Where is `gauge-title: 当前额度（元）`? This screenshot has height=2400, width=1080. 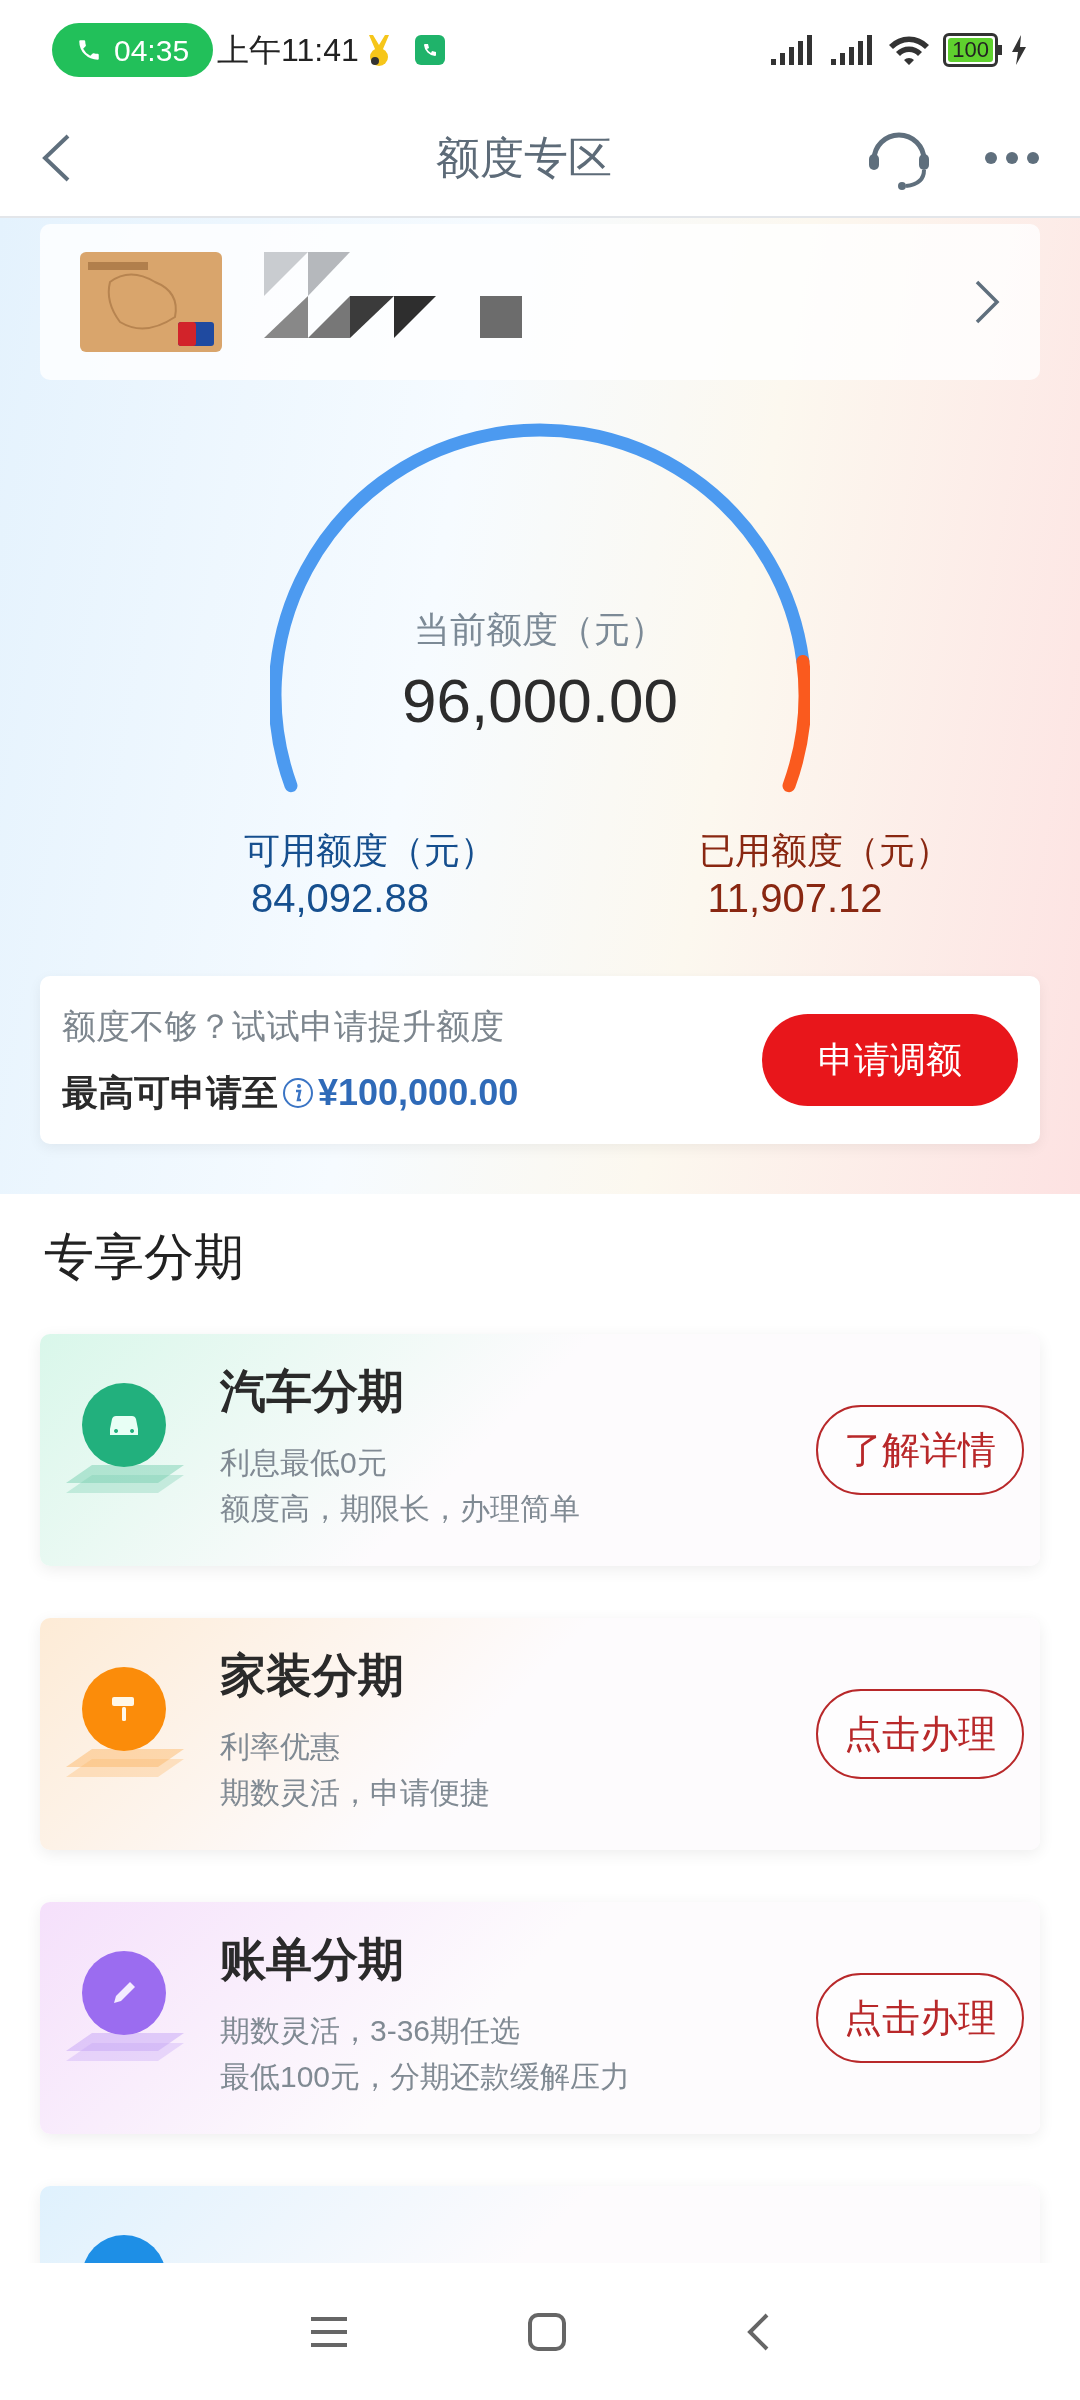 gauge-title: 当前额度（元） is located at coordinates (540, 630).